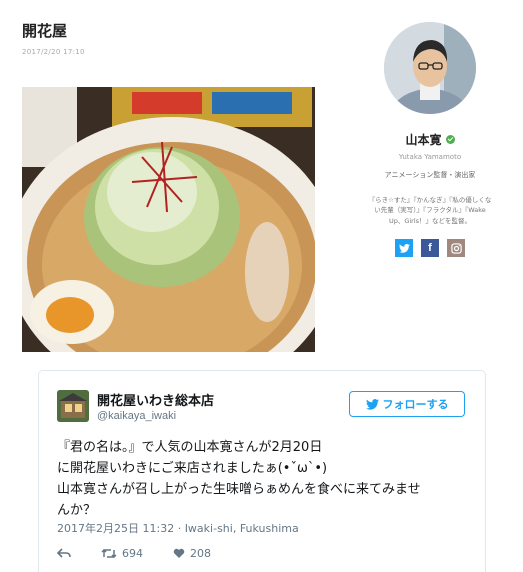 This screenshot has height=572, width=523. I want to click on tweet-timestamp: 2017年2月25日 11:32, so click(115, 528).